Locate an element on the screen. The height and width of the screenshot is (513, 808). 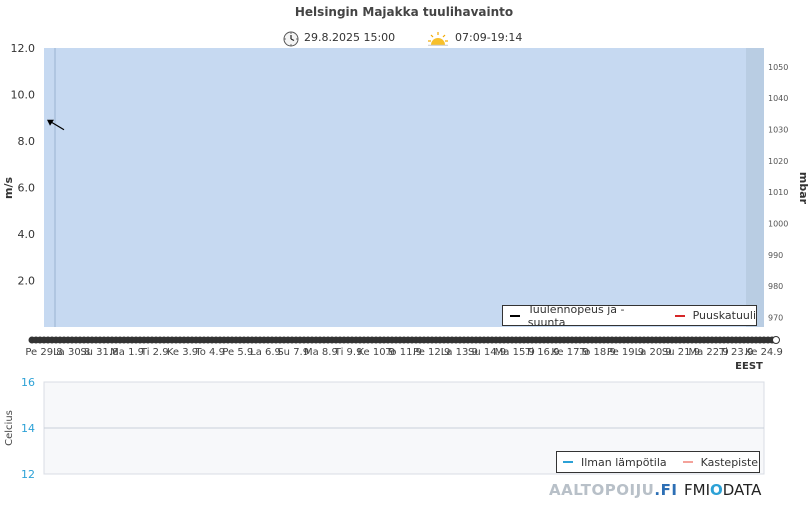
temp-y-axis-label: Celcius is located at coordinates (9, 428).